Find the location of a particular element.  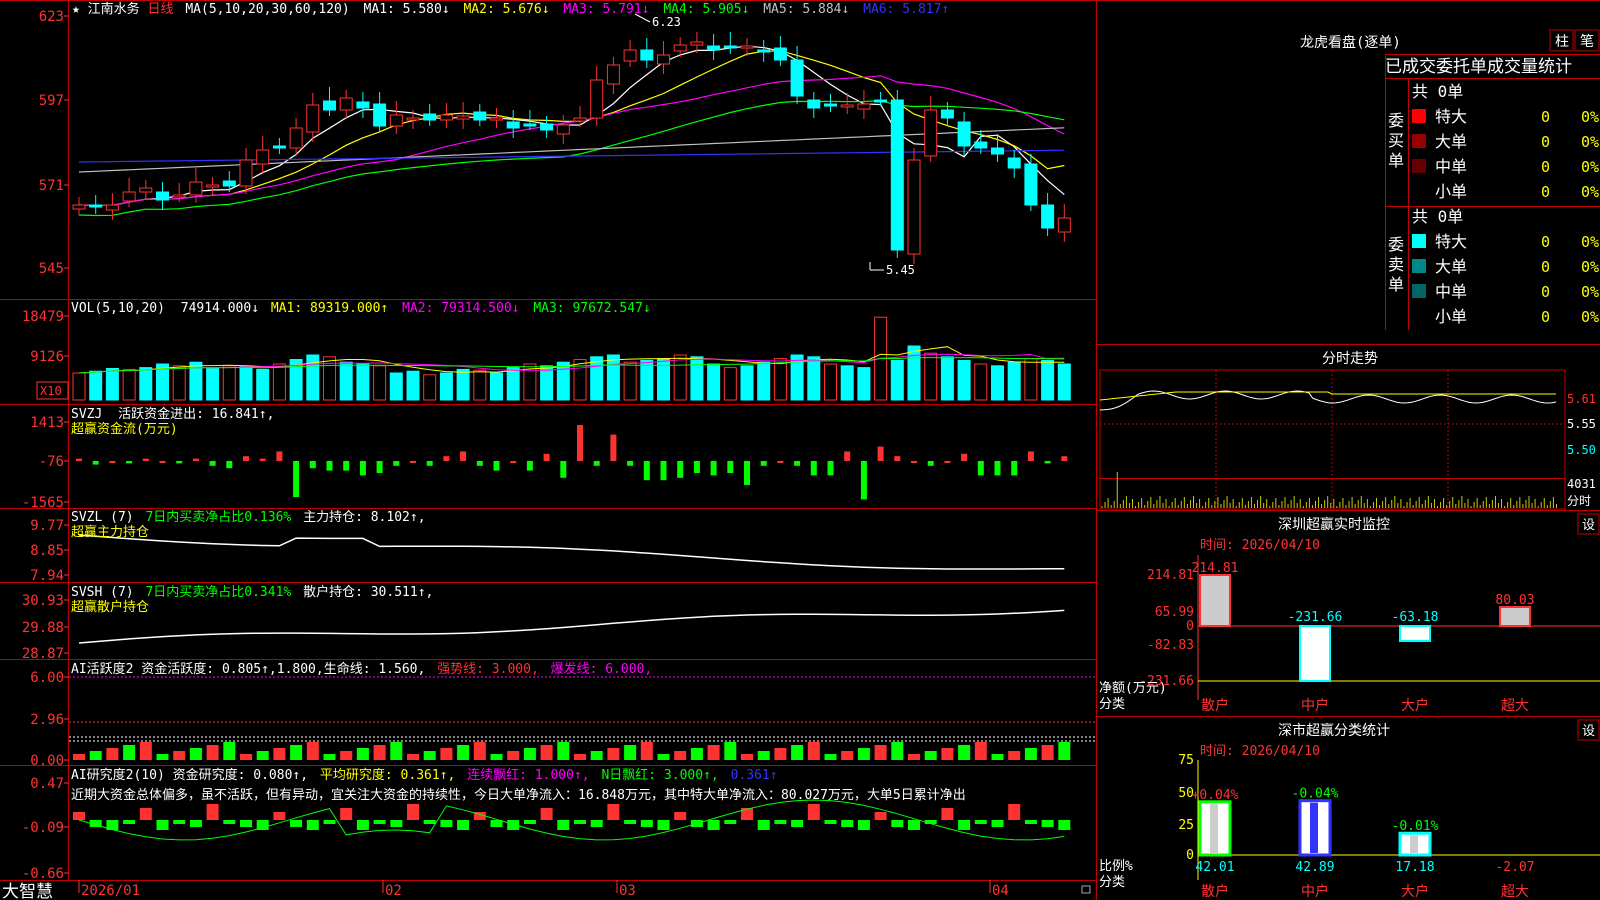

ai-research-axis: 0.47 -0.09 -0.66 is located at coordinates (45, 829).